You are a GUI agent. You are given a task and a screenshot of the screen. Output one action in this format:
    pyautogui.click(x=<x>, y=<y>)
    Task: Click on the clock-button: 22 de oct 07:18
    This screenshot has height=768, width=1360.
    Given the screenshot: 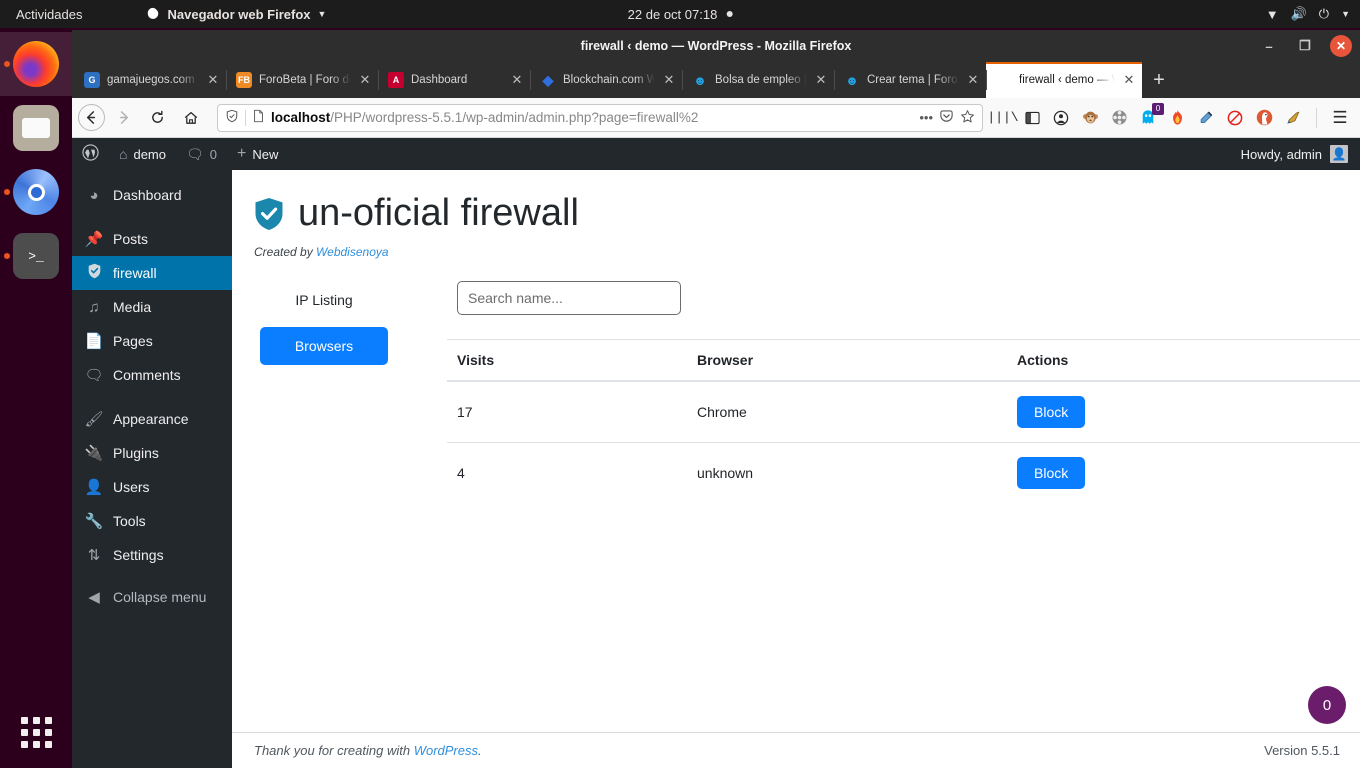 What is the action you would take?
    pyautogui.click(x=680, y=14)
    